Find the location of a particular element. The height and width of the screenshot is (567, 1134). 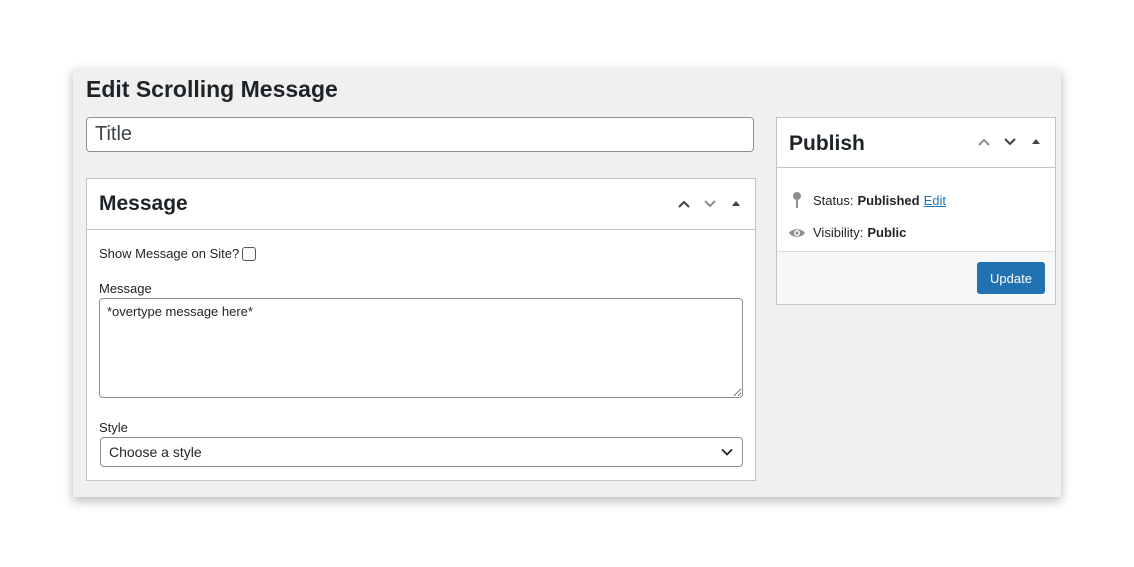

visibility-label: Visibility: is located at coordinates (838, 232).